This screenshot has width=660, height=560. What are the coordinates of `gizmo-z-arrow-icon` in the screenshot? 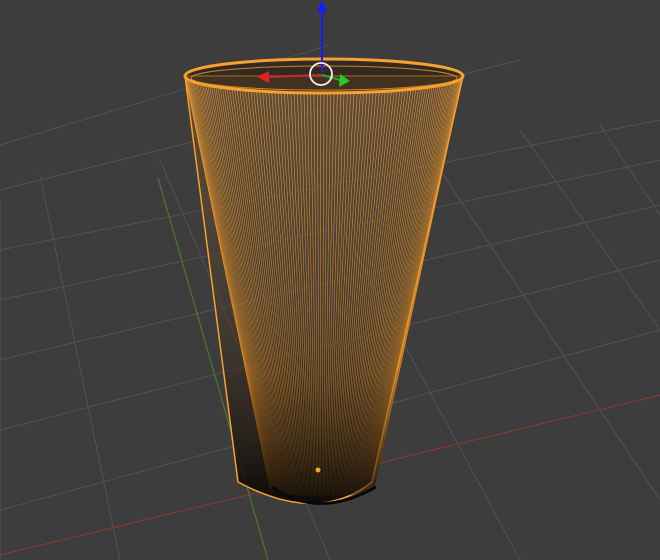 It's located at (322, 6).